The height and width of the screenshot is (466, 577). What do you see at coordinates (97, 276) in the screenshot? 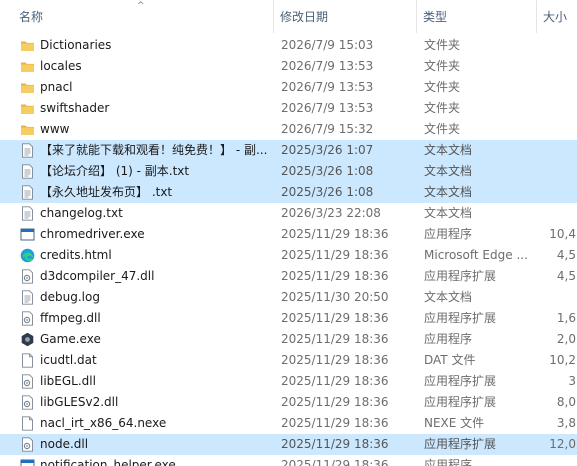
I see `file-name: d3dcompiler_47.dll` at bounding box center [97, 276].